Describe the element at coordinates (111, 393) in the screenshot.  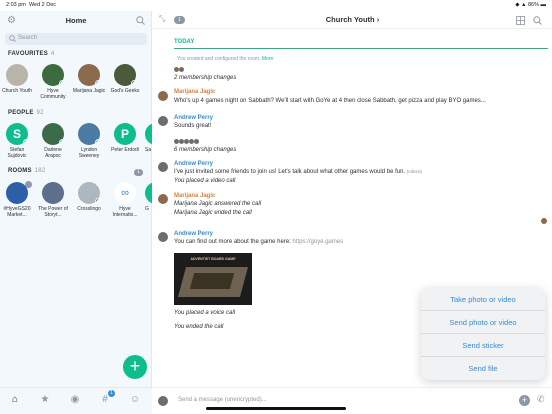
I see `rooms-tab-badge: 1` at that location.